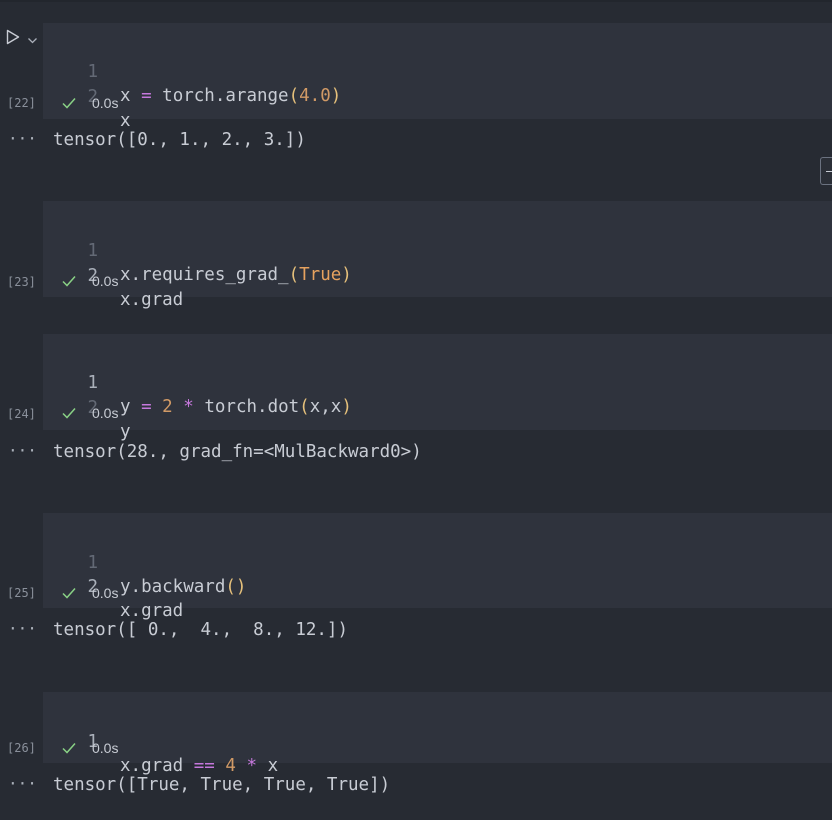 The height and width of the screenshot is (820, 832). What do you see at coordinates (236, 407) in the screenshot?
I see `code-text: y = 2 * torch.dot(x,x)` at bounding box center [236, 407].